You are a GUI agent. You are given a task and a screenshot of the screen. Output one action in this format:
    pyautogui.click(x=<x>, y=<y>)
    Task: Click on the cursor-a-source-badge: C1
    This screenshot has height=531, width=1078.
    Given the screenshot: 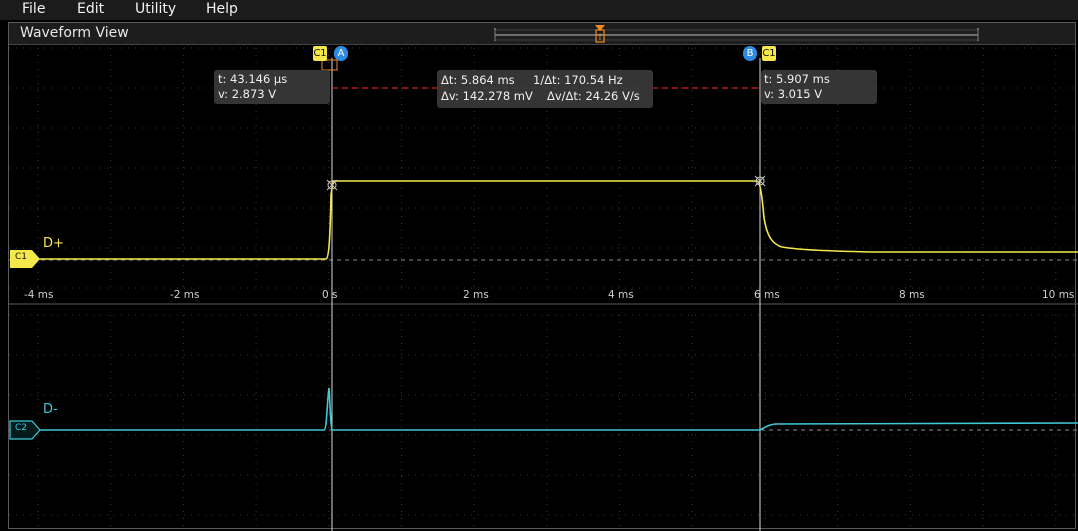 What is the action you would take?
    pyautogui.click(x=320, y=53)
    